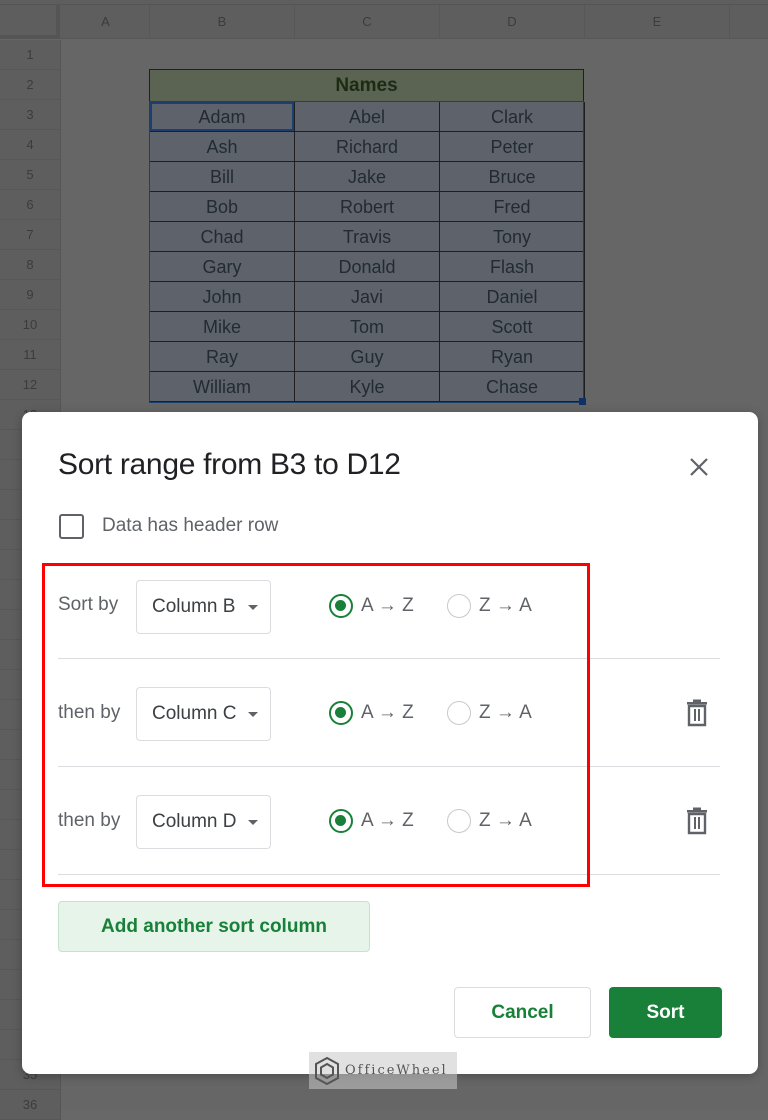 This screenshot has width=768, height=1120. What do you see at coordinates (222, 267) in the screenshot?
I see `table-cell: Gary` at bounding box center [222, 267].